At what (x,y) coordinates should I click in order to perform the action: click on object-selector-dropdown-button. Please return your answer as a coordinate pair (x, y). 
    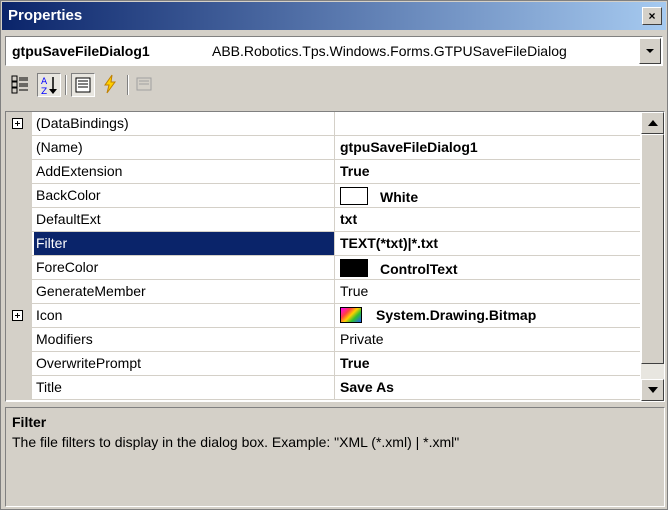
    Looking at the image, I should click on (650, 51).